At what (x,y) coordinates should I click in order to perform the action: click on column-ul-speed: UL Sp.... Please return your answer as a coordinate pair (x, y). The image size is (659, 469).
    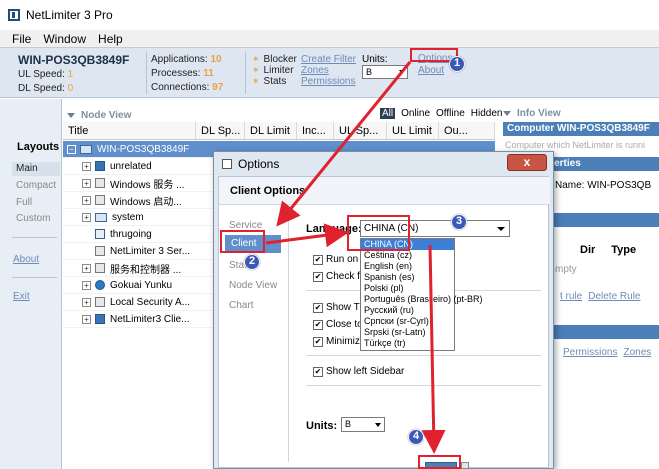
    Looking at the image, I should click on (360, 130).